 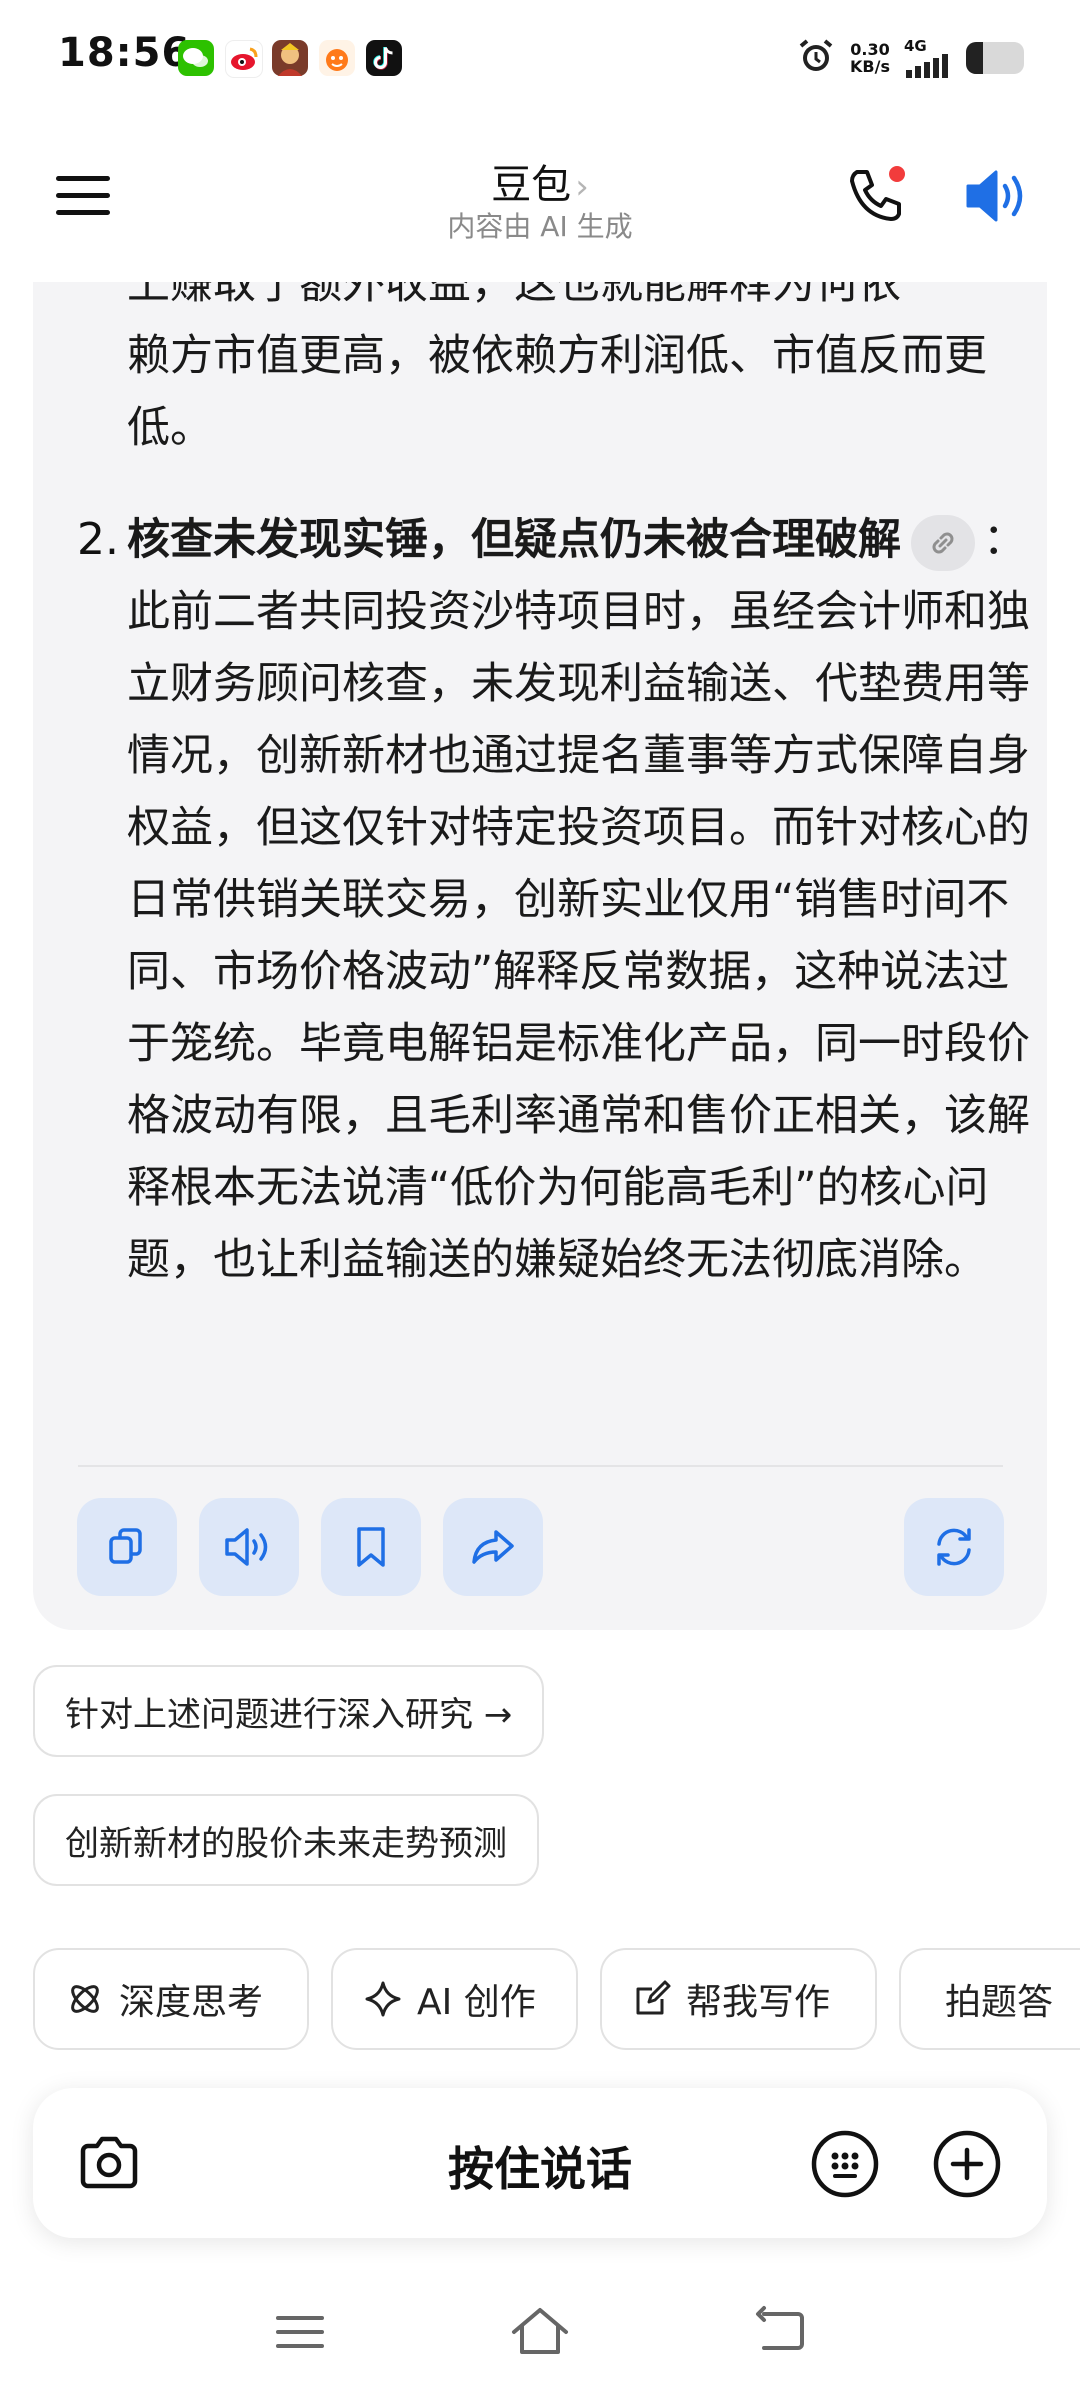 What do you see at coordinates (540, 226) in the screenshot?
I see `ai-disclaimer: 内容由 AI 生成` at bounding box center [540, 226].